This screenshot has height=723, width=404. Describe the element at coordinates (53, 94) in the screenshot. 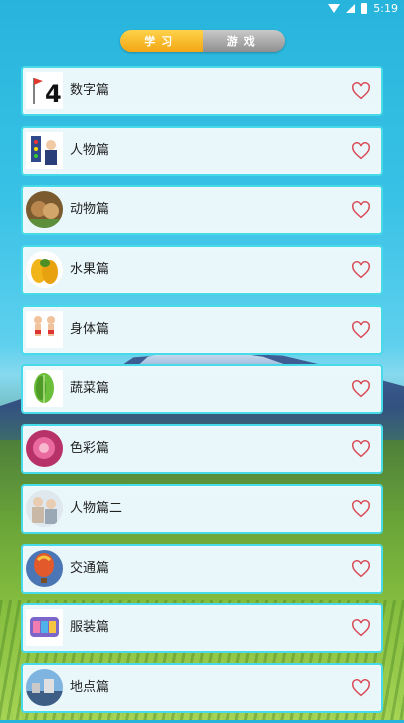

I see `svg-text: 4` at that location.